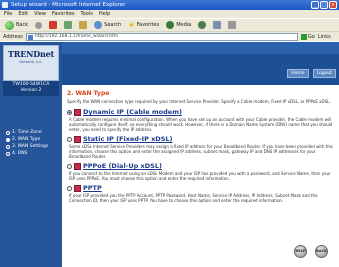 The width and height of the screenshot is (339, 267). I want to click on home-toolbar-button, so click(83, 25).